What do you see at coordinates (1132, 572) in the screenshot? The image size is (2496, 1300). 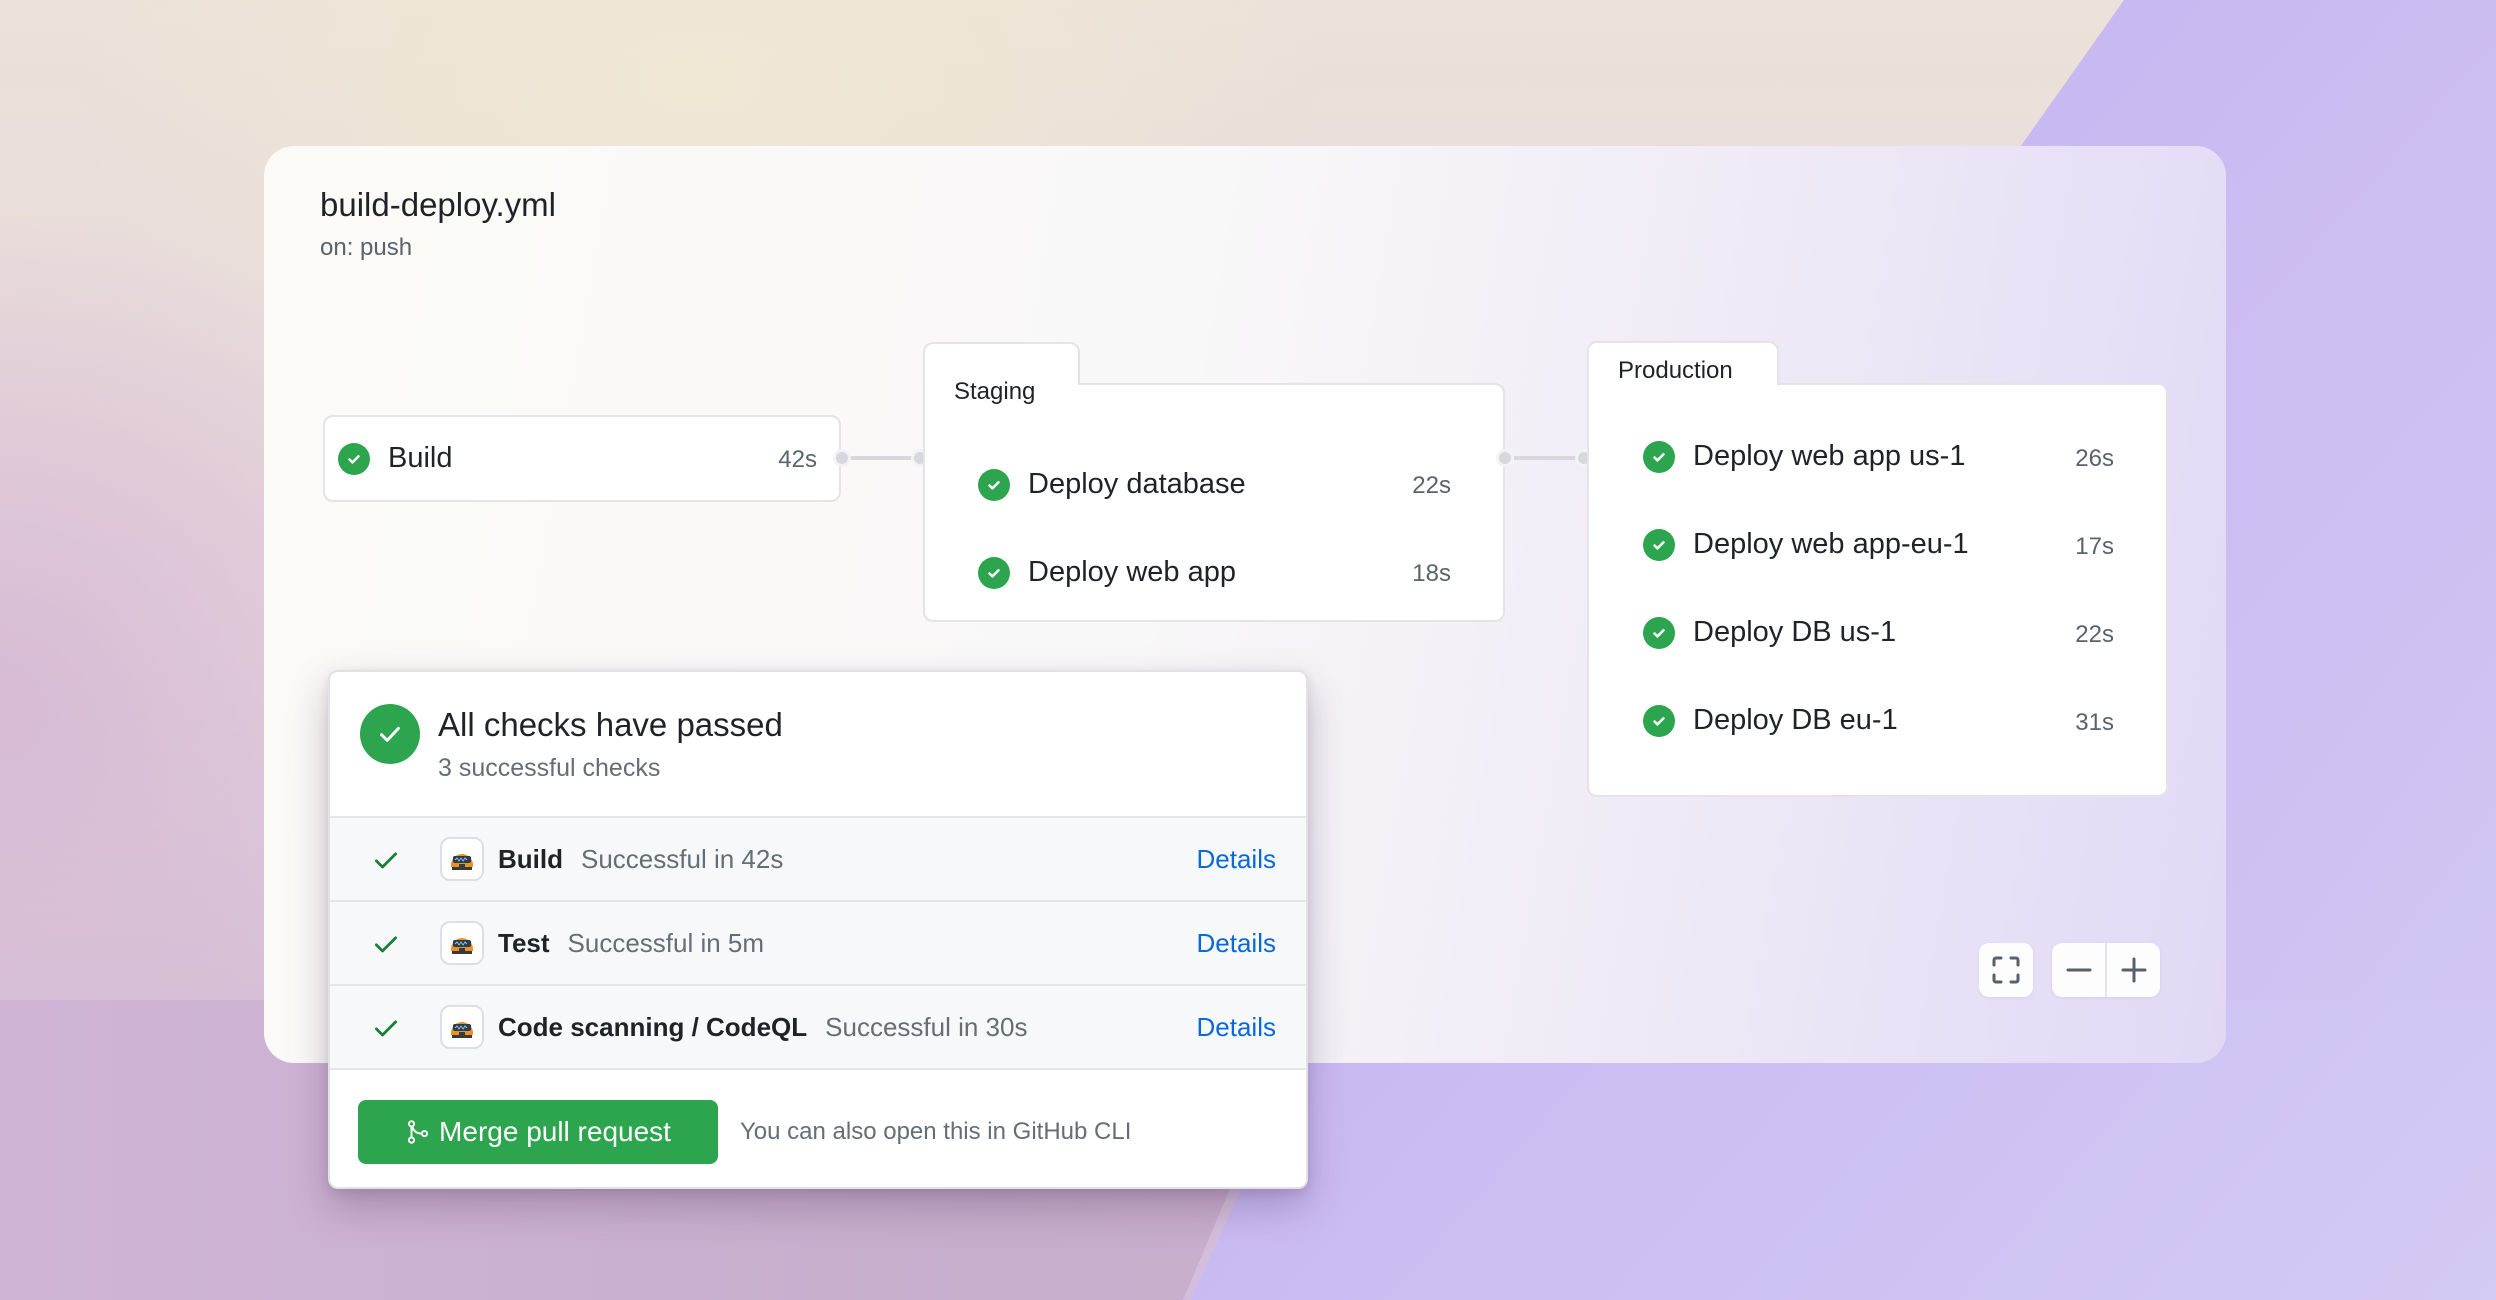 I see `job-name: Deploy web app` at bounding box center [1132, 572].